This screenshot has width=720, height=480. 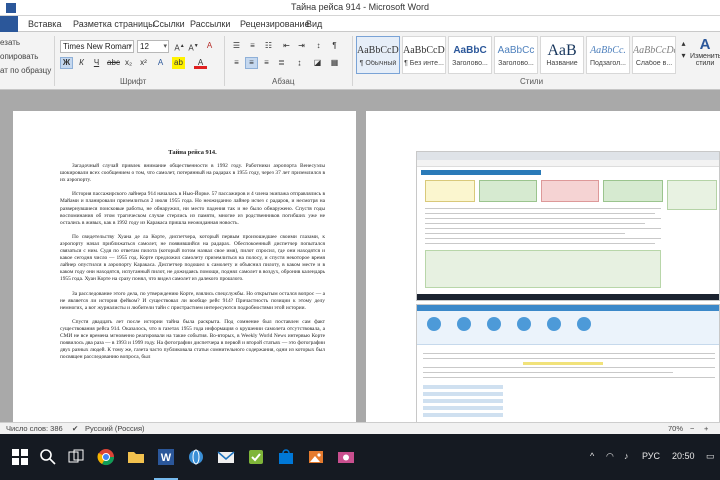 I want to click on group-label-paragraph: Абзац, so click(x=283, y=81).